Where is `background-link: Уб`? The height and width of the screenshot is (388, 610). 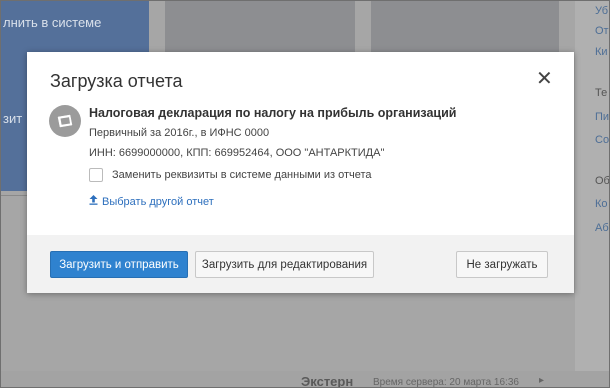 background-link: Уб is located at coordinates (602, 11).